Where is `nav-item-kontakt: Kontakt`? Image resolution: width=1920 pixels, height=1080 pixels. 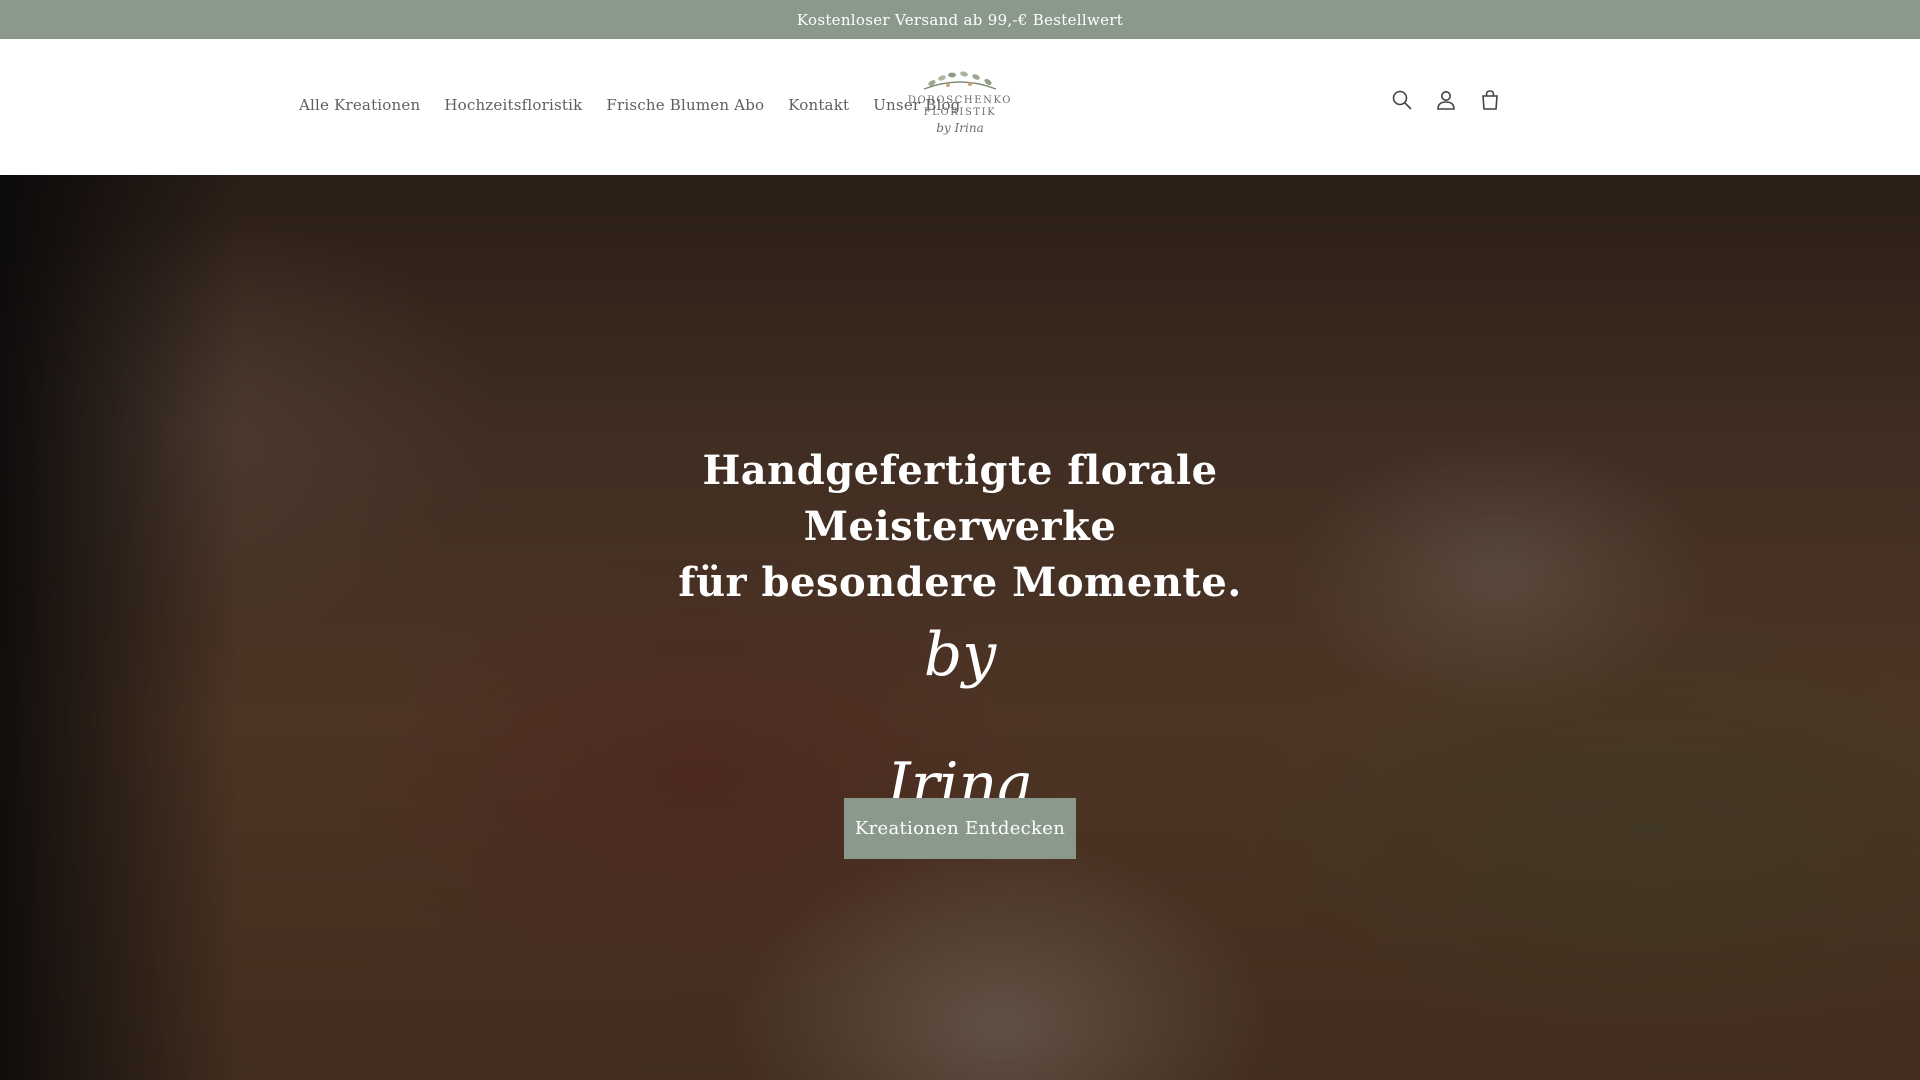 nav-item-kontakt: Kontakt is located at coordinates (818, 107).